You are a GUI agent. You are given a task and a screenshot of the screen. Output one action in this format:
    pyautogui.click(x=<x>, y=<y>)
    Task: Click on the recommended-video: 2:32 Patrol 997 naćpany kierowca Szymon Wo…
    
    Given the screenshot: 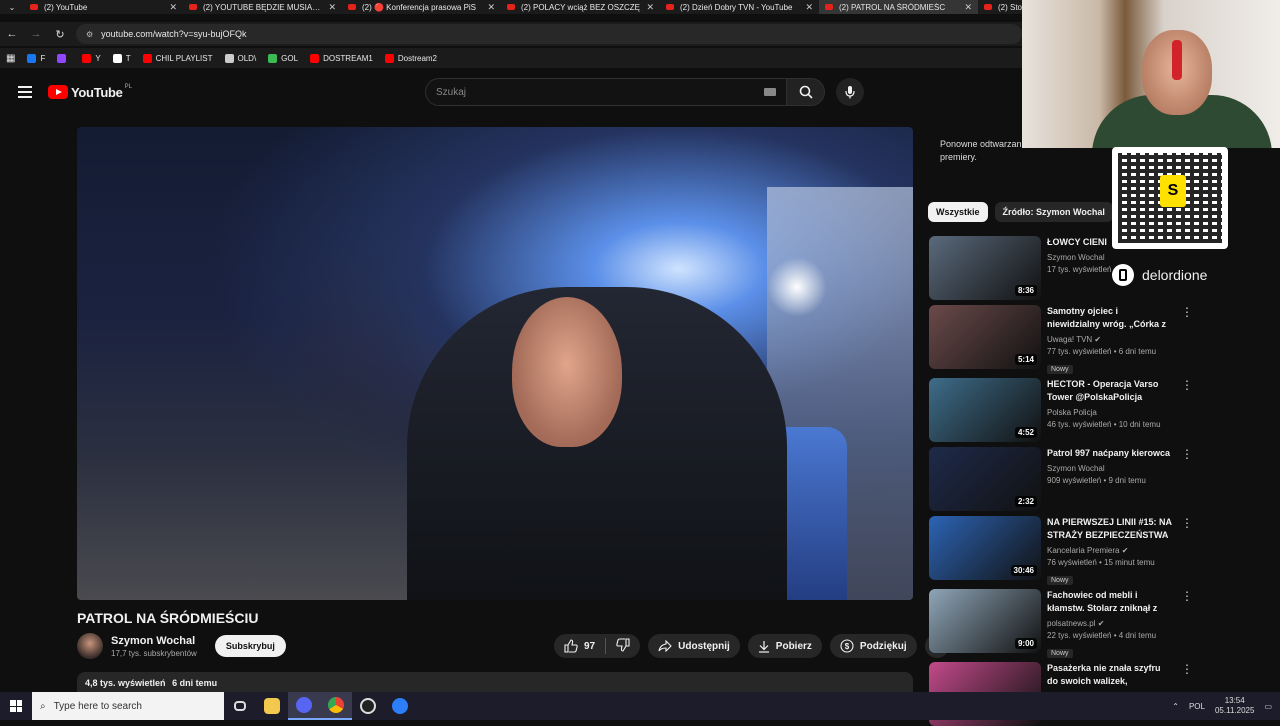 What is the action you would take?
    pyautogui.click(x=1061, y=479)
    